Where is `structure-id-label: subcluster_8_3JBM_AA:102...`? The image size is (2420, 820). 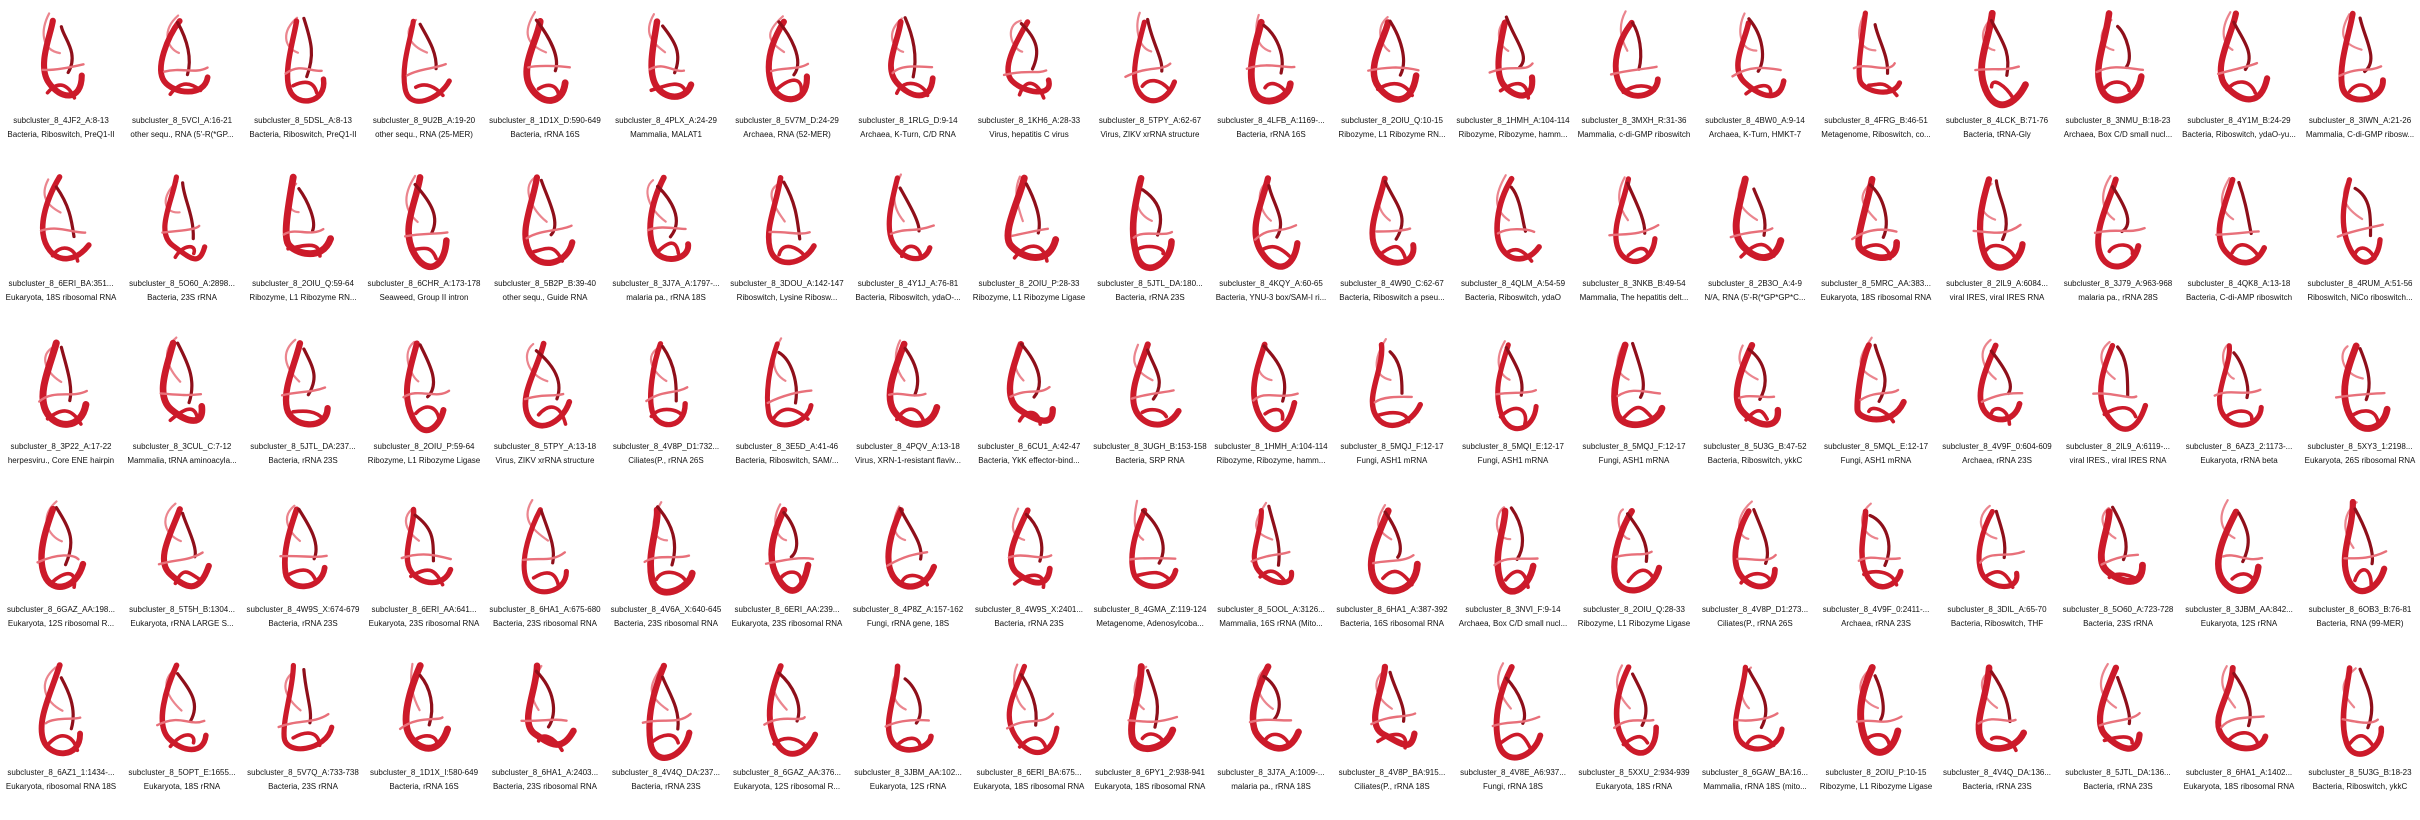
structure-id-label: subcluster_8_3JBM_AA:102... is located at coordinates (908, 772).